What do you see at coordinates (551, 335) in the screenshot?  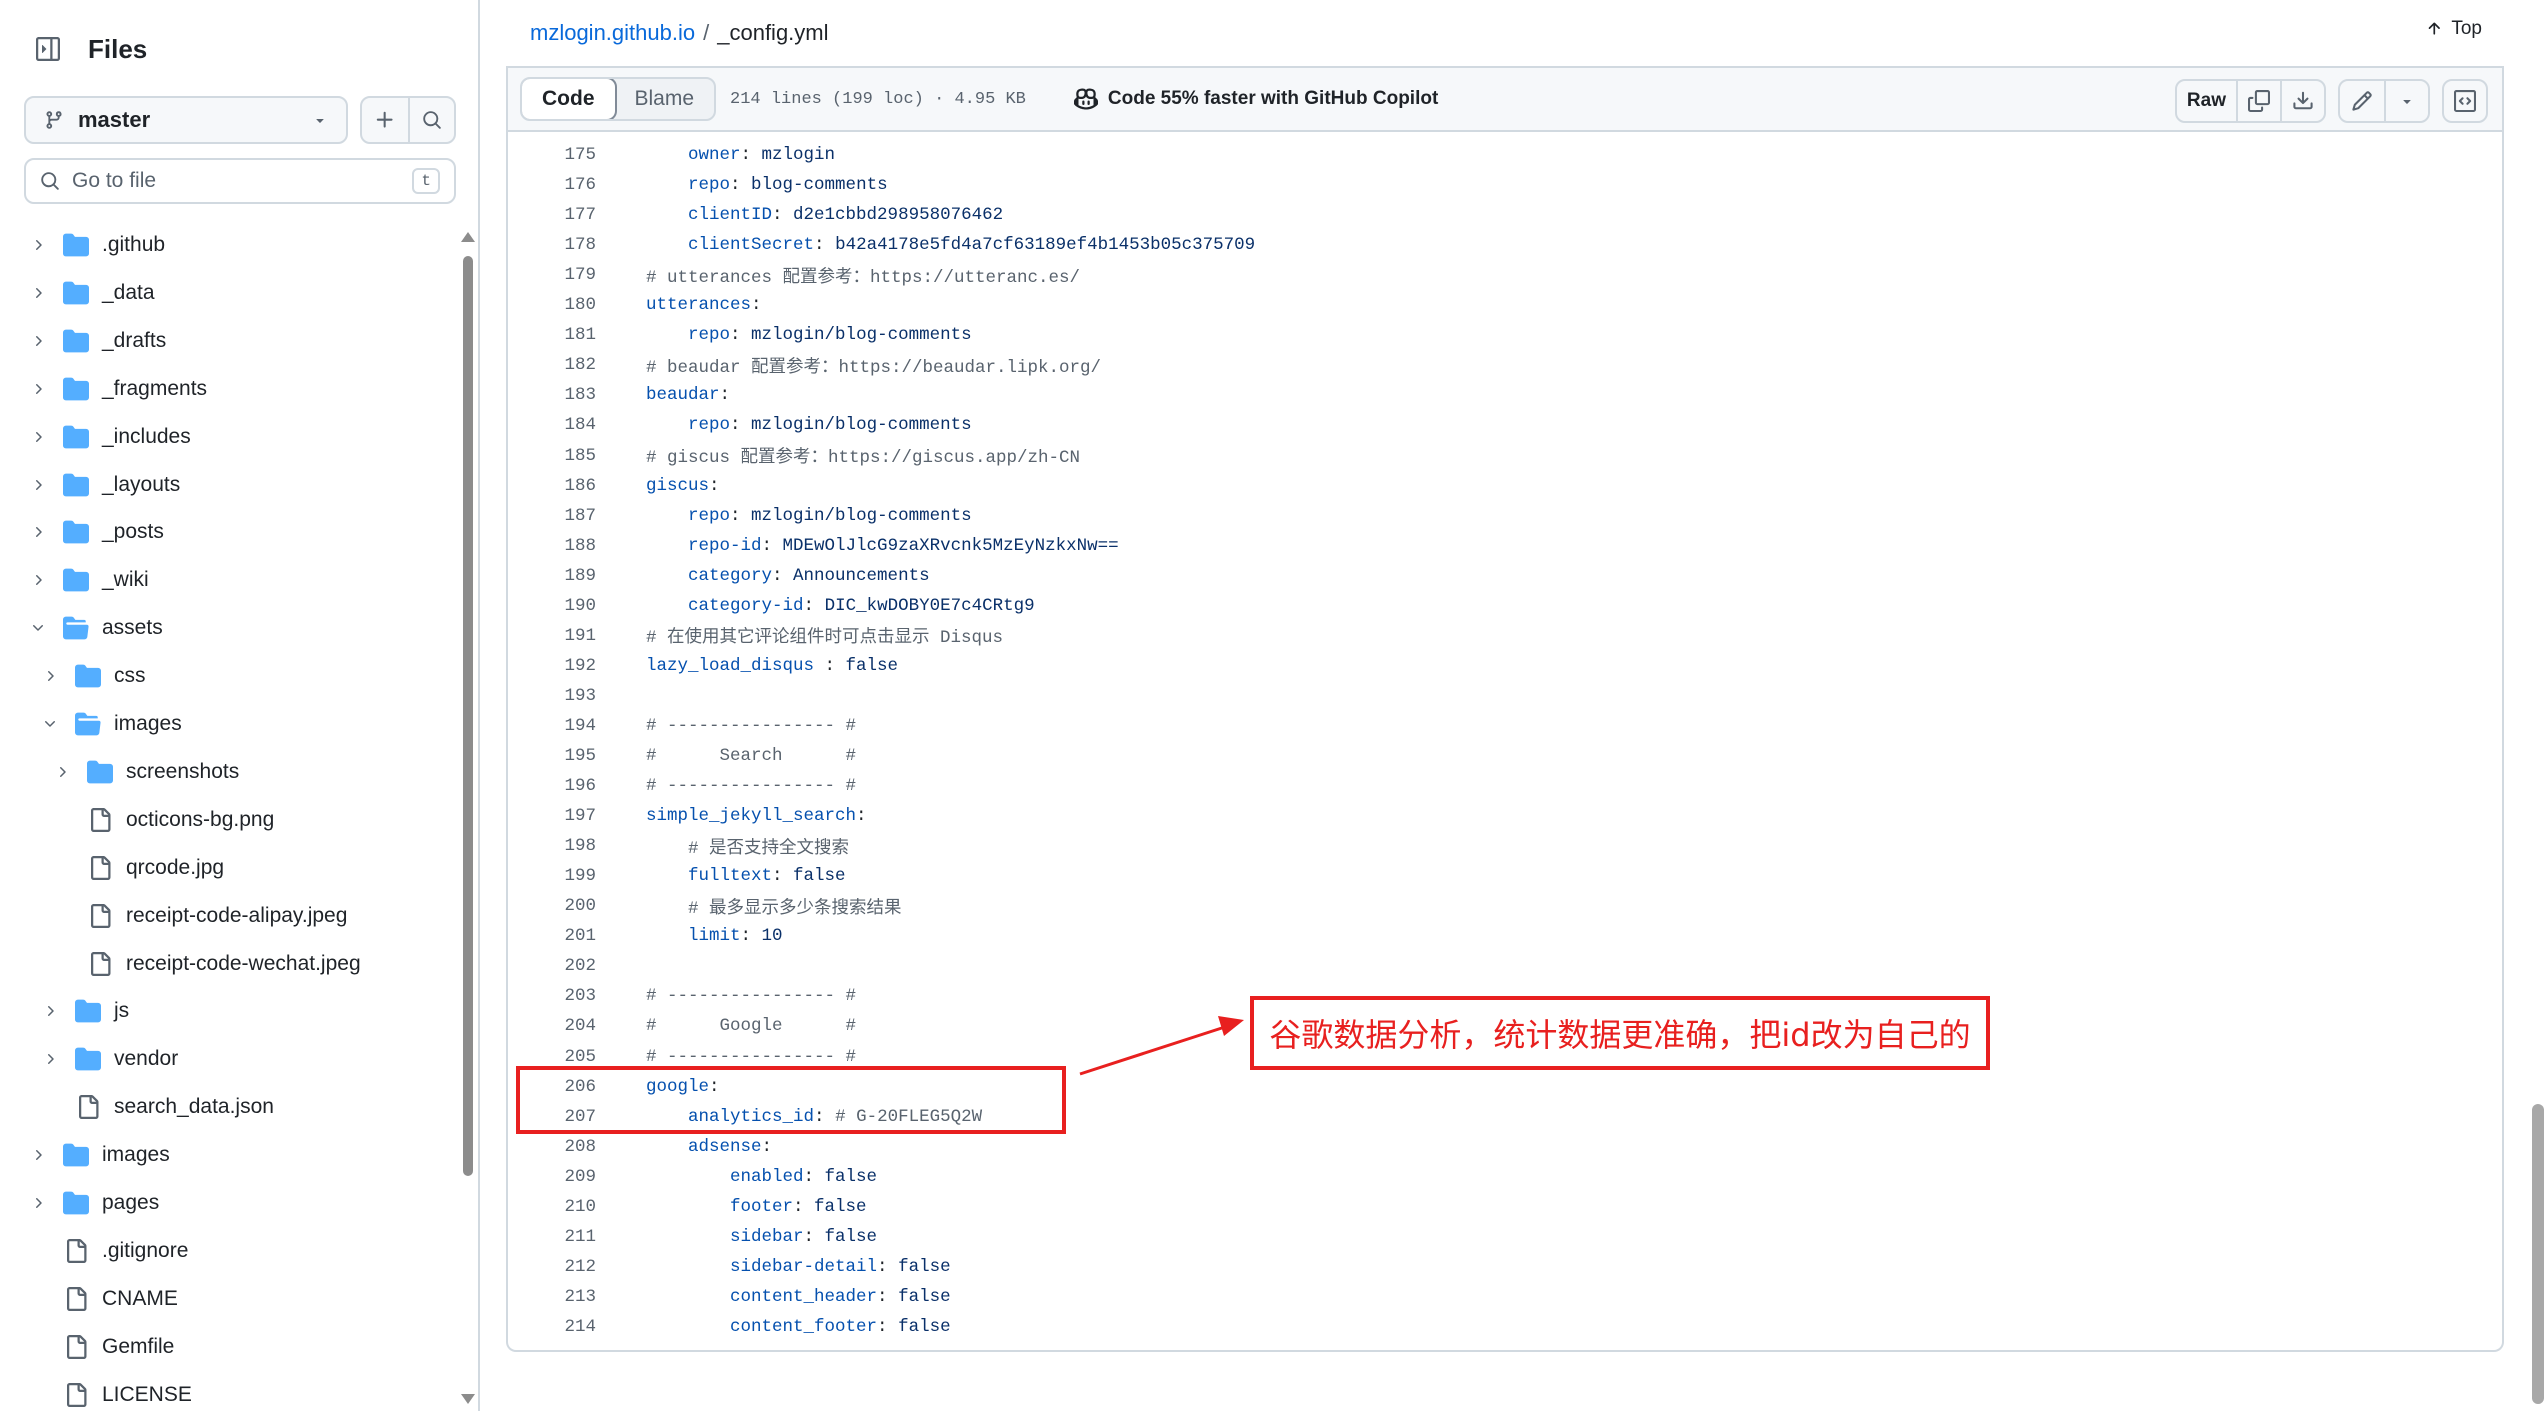 I see `line-number: 181` at bounding box center [551, 335].